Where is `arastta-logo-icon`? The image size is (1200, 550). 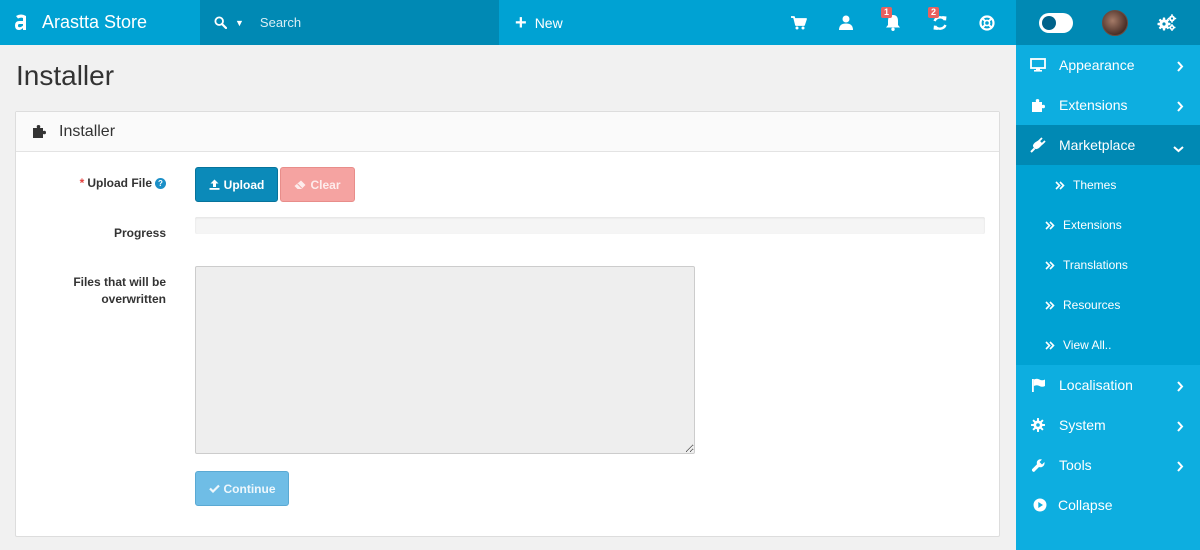 arastta-logo-icon is located at coordinates (21, 23).